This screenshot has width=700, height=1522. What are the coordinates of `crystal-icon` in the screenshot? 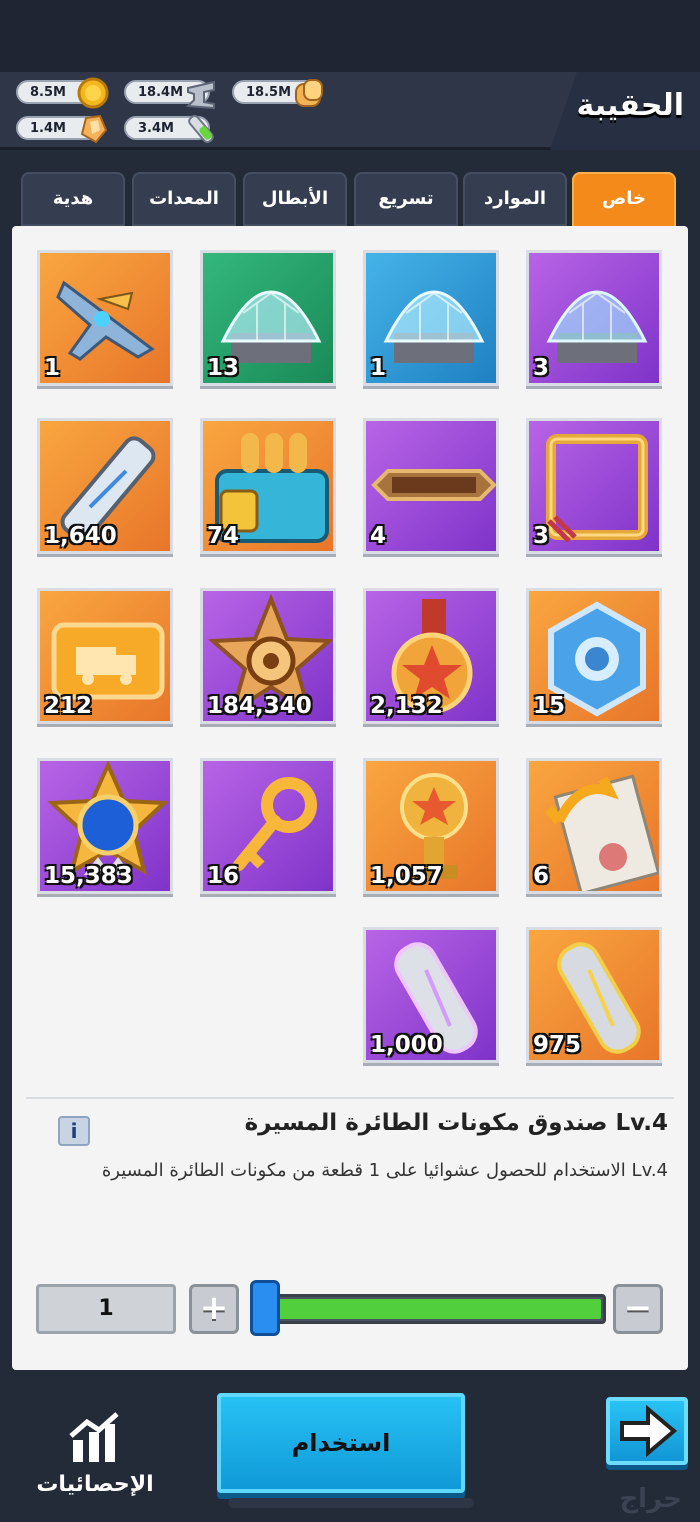 It's located at (94, 129).